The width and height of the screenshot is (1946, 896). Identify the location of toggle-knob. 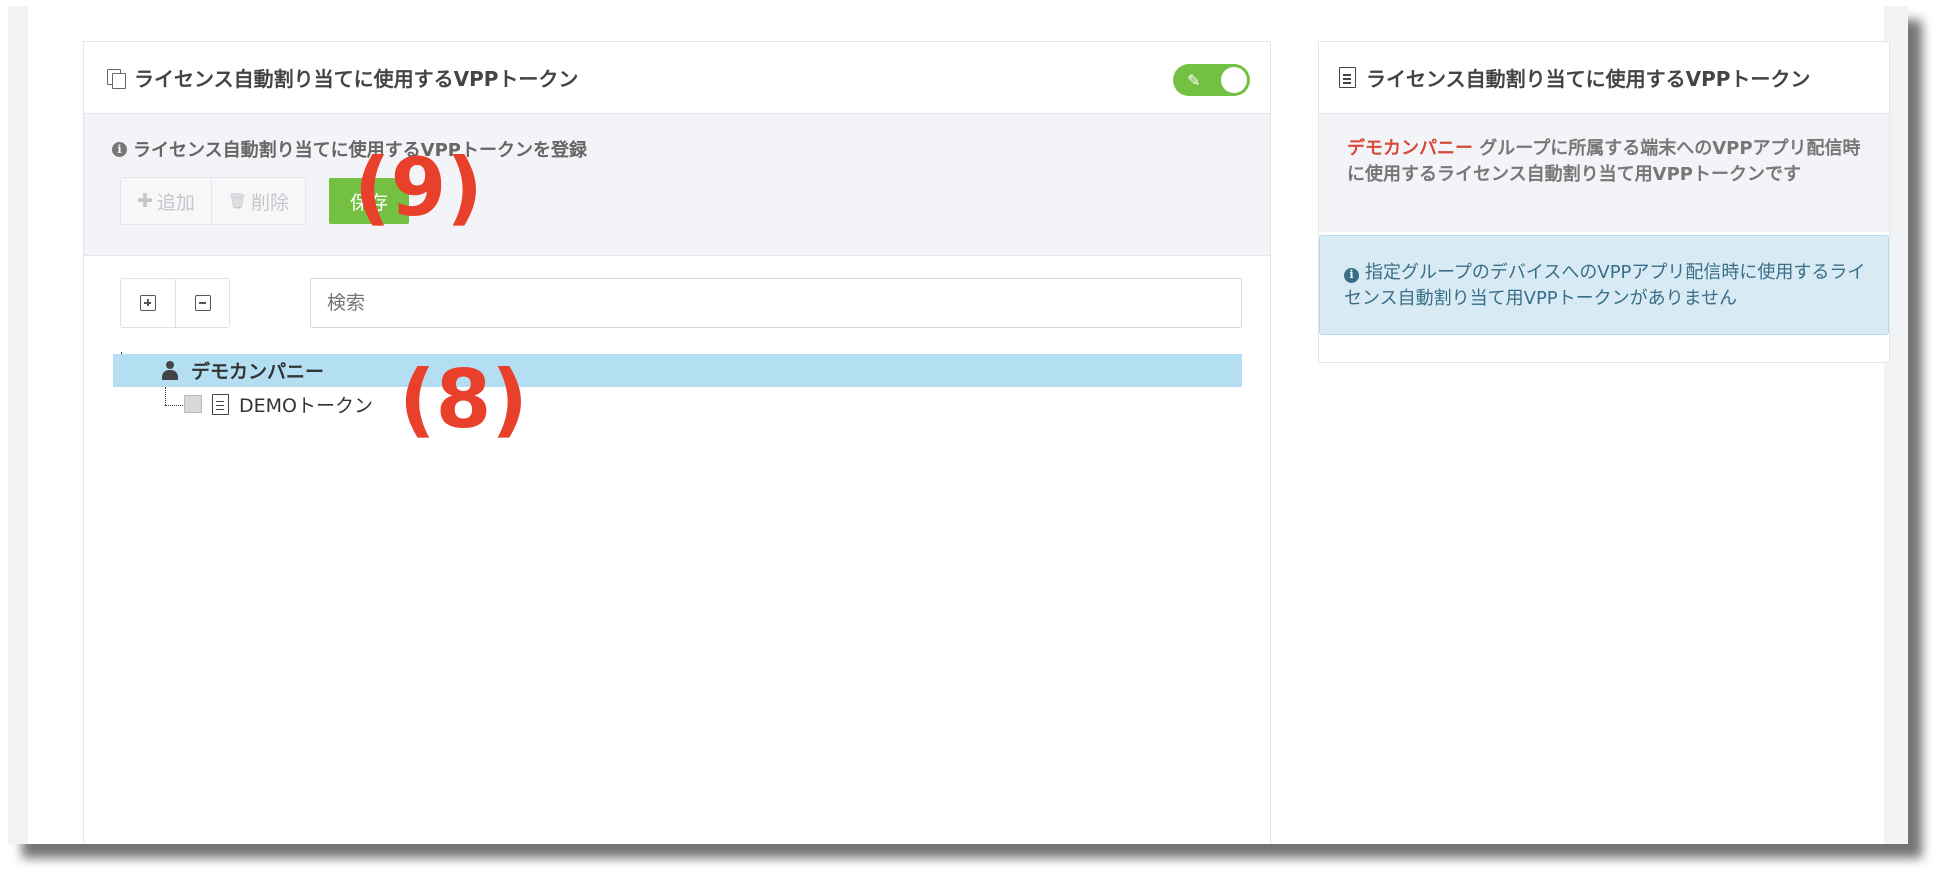
(1234, 80).